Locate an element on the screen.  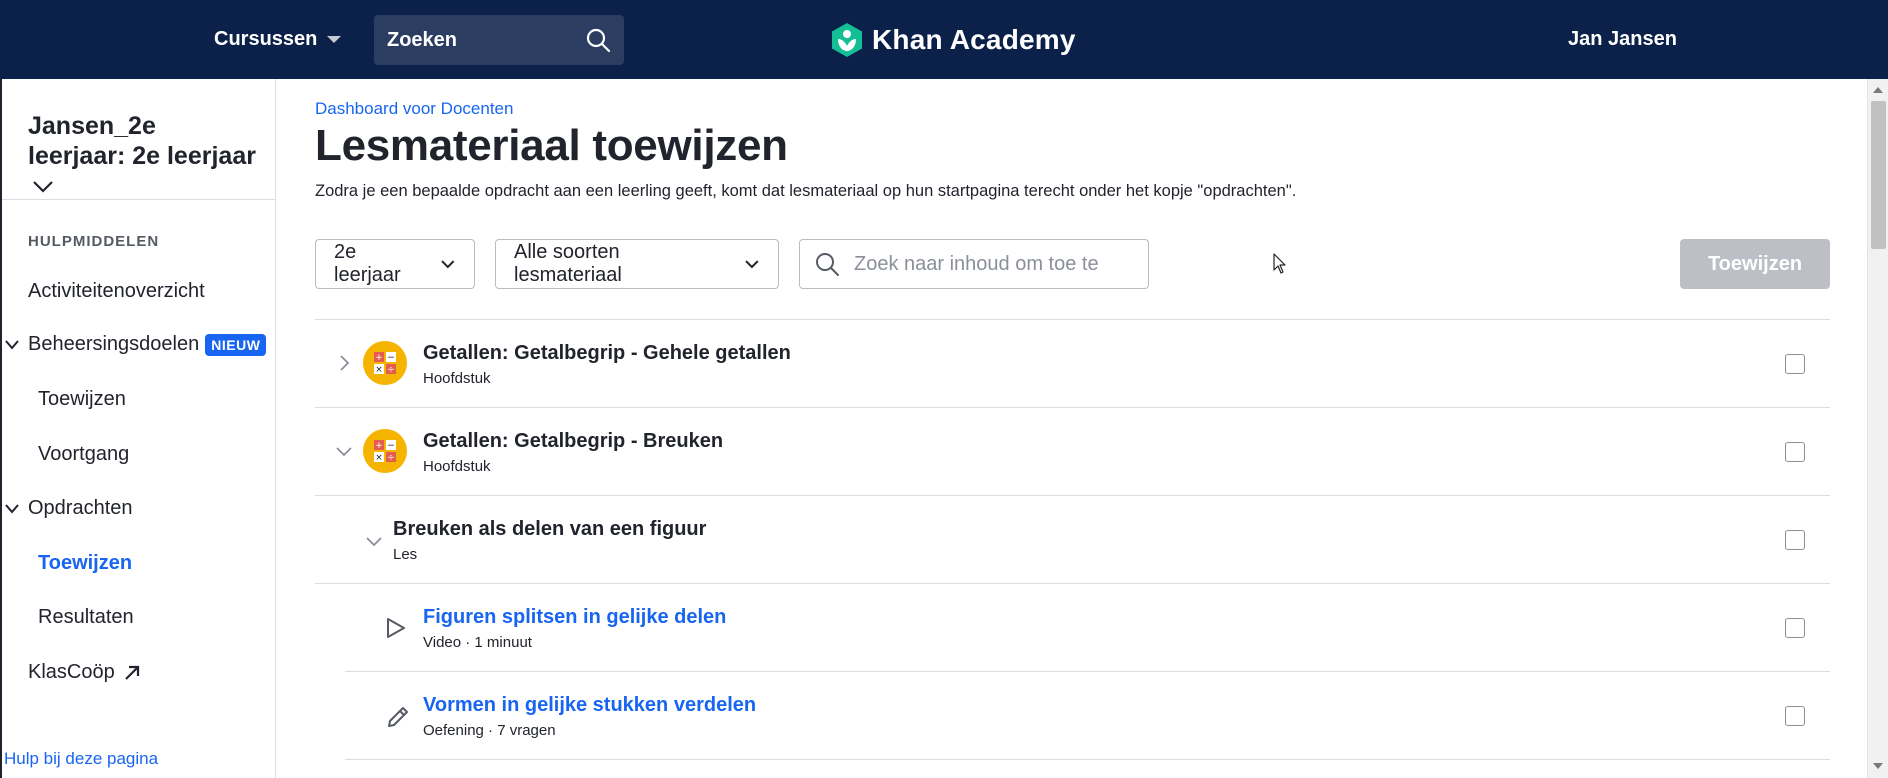
sidebar-item-klascoop: KlasCoöp is located at coordinates (84, 672).